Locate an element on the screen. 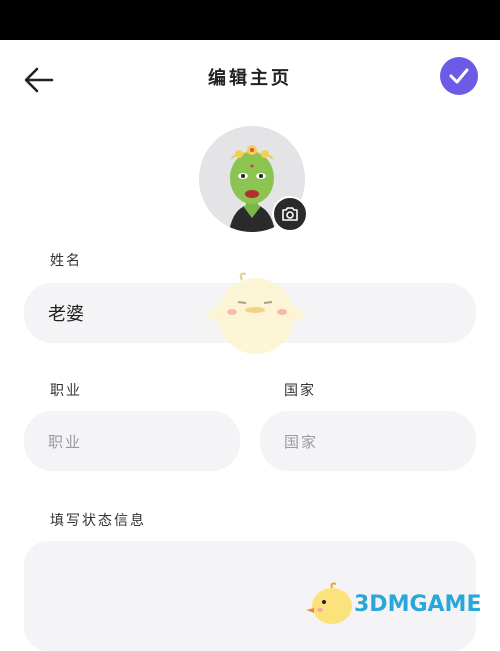 The width and height of the screenshot is (500, 651). status-bar is located at coordinates (250, 20).